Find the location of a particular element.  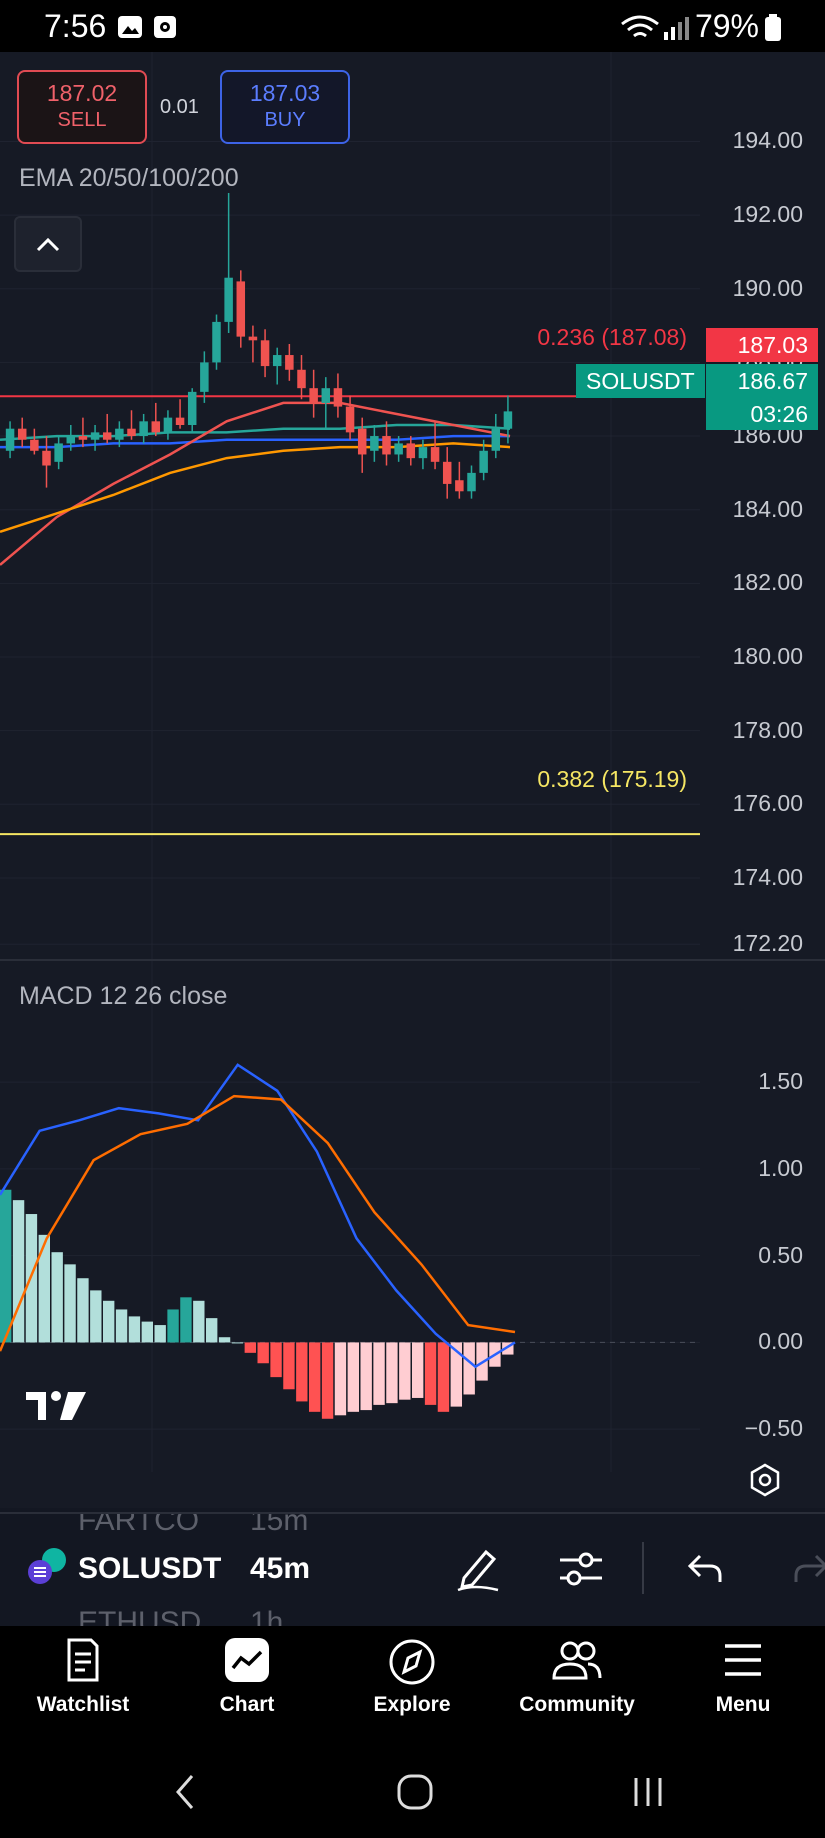

macd-legend: MACD 12 26 close is located at coordinates (123, 996).